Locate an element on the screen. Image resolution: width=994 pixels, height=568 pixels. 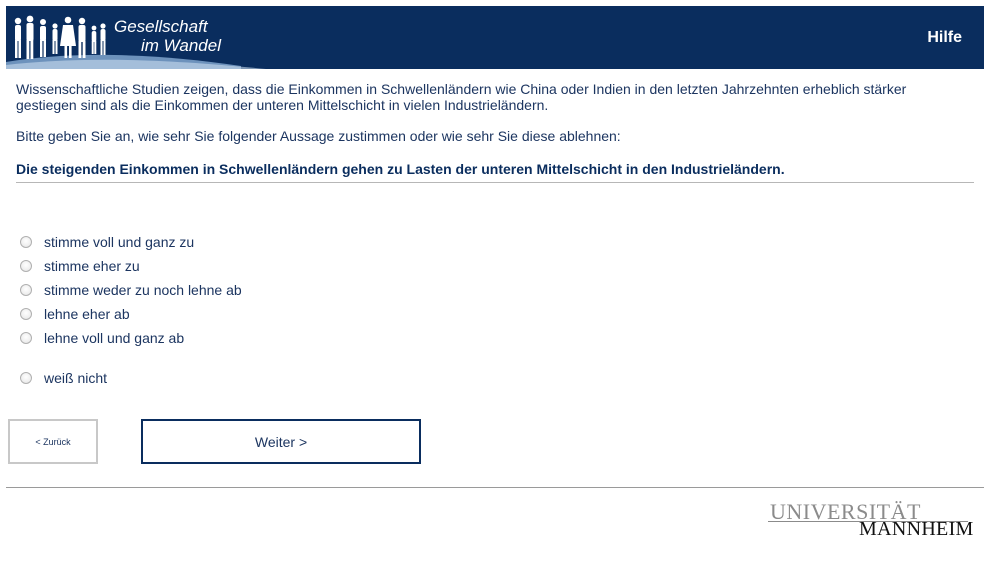
option-label: stimme weder zu noch lehne ab is located at coordinates (143, 290).